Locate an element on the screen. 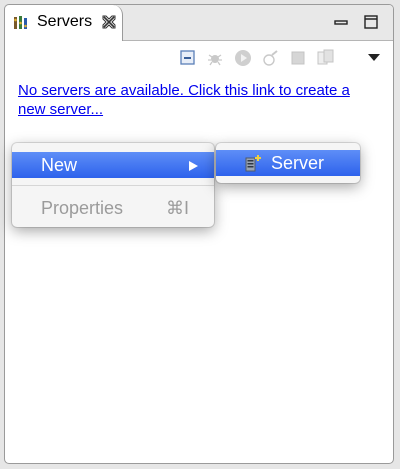  new-submenu: Server is located at coordinates (288, 163).